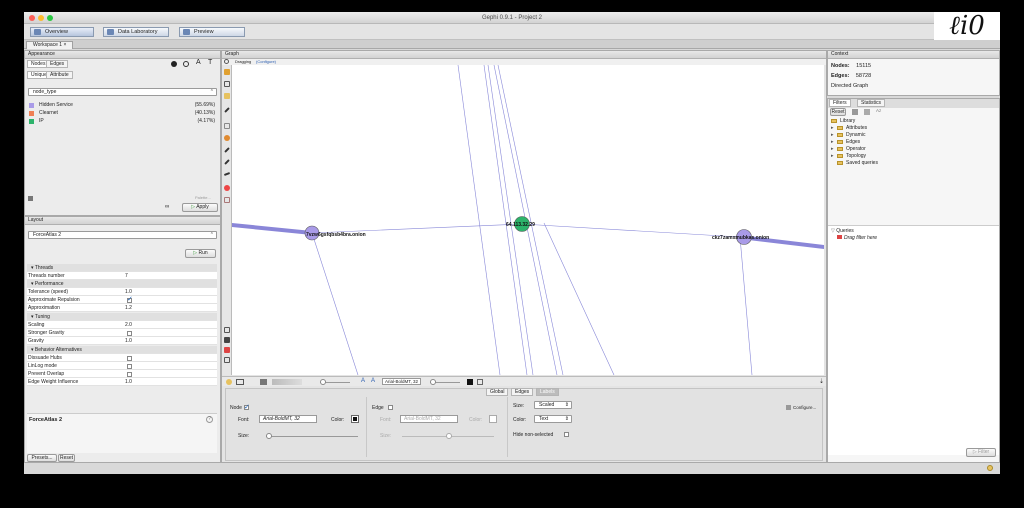 The height and width of the screenshot is (508, 1024). I want to click on tab-labels: Labels, so click(547, 392).